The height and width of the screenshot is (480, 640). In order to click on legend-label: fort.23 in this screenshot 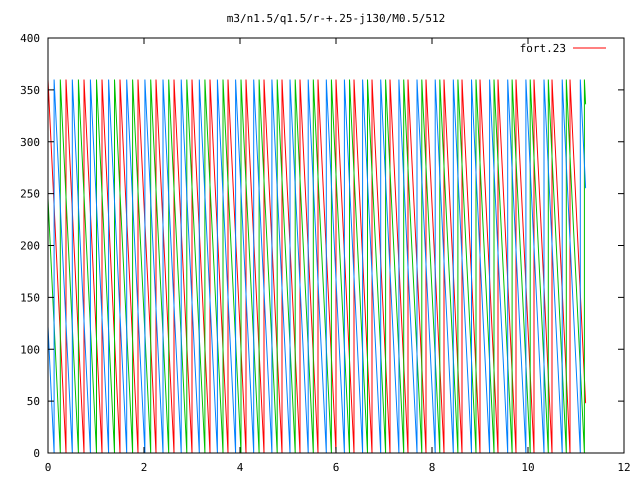, I will do `click(543, 48)`.